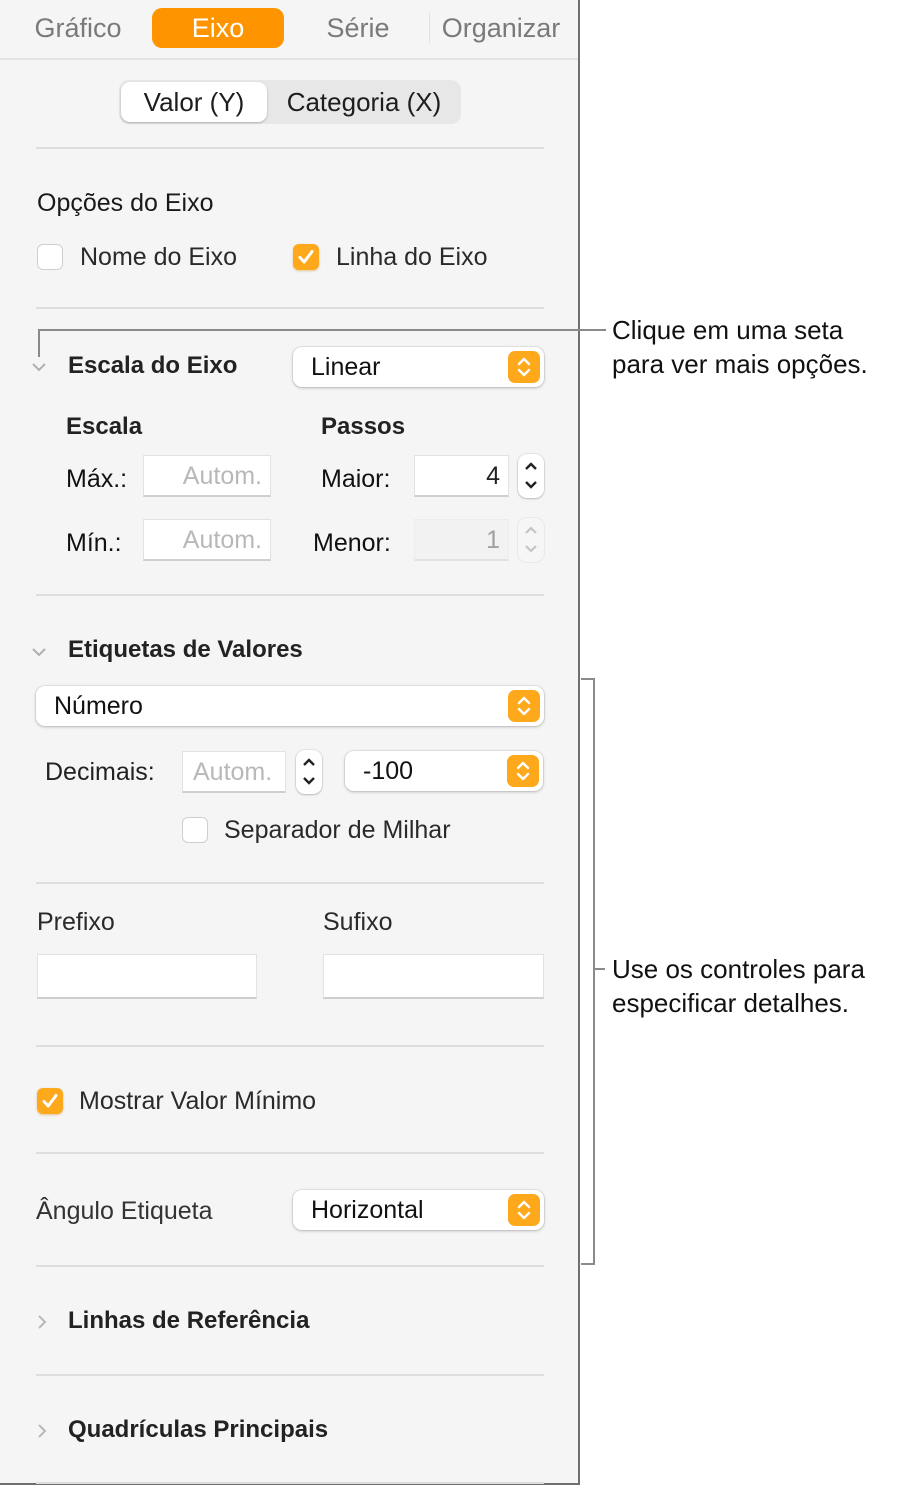 The height and width of the screenshot is (1485, 916). What do you see at coordinates (124, 1211) in the screenshot?
I see `label-angle-label: Ângulo Etiqueta` at bounding box center [124, 1211].